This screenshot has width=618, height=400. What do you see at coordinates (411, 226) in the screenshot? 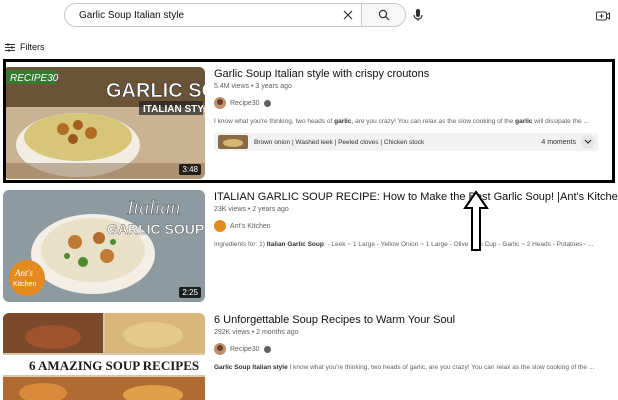
I see `channel-link: Ant's Kitchen` at bounding box center [411, 226].